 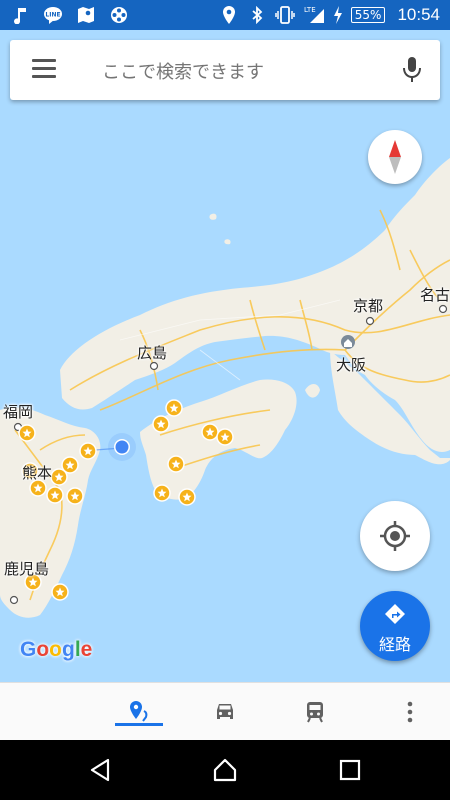 What do you see at coordinates (183, 71) in the screenshot?
I see `search-input: ここで検索できます` at bounding box center [183, 71].